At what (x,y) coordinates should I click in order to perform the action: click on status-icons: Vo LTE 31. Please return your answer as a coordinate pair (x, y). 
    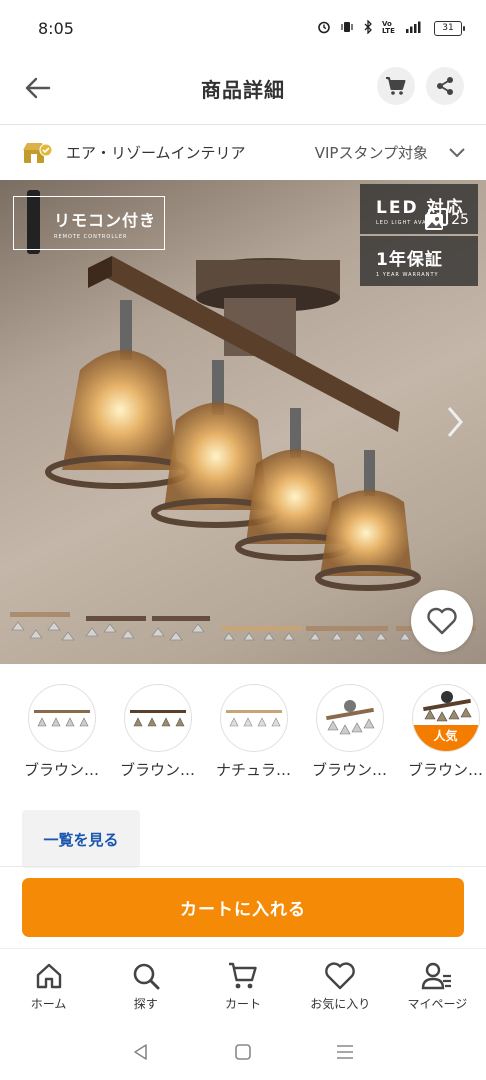
    Looking at the image, I should click on (391, 27).